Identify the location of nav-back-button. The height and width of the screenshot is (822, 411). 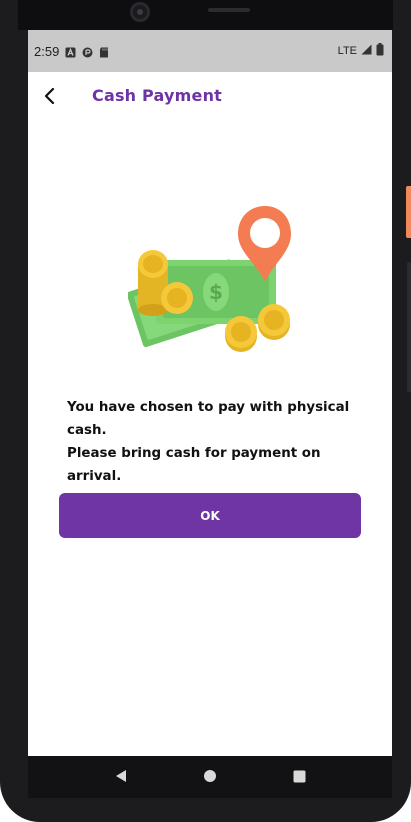
(121, 777).